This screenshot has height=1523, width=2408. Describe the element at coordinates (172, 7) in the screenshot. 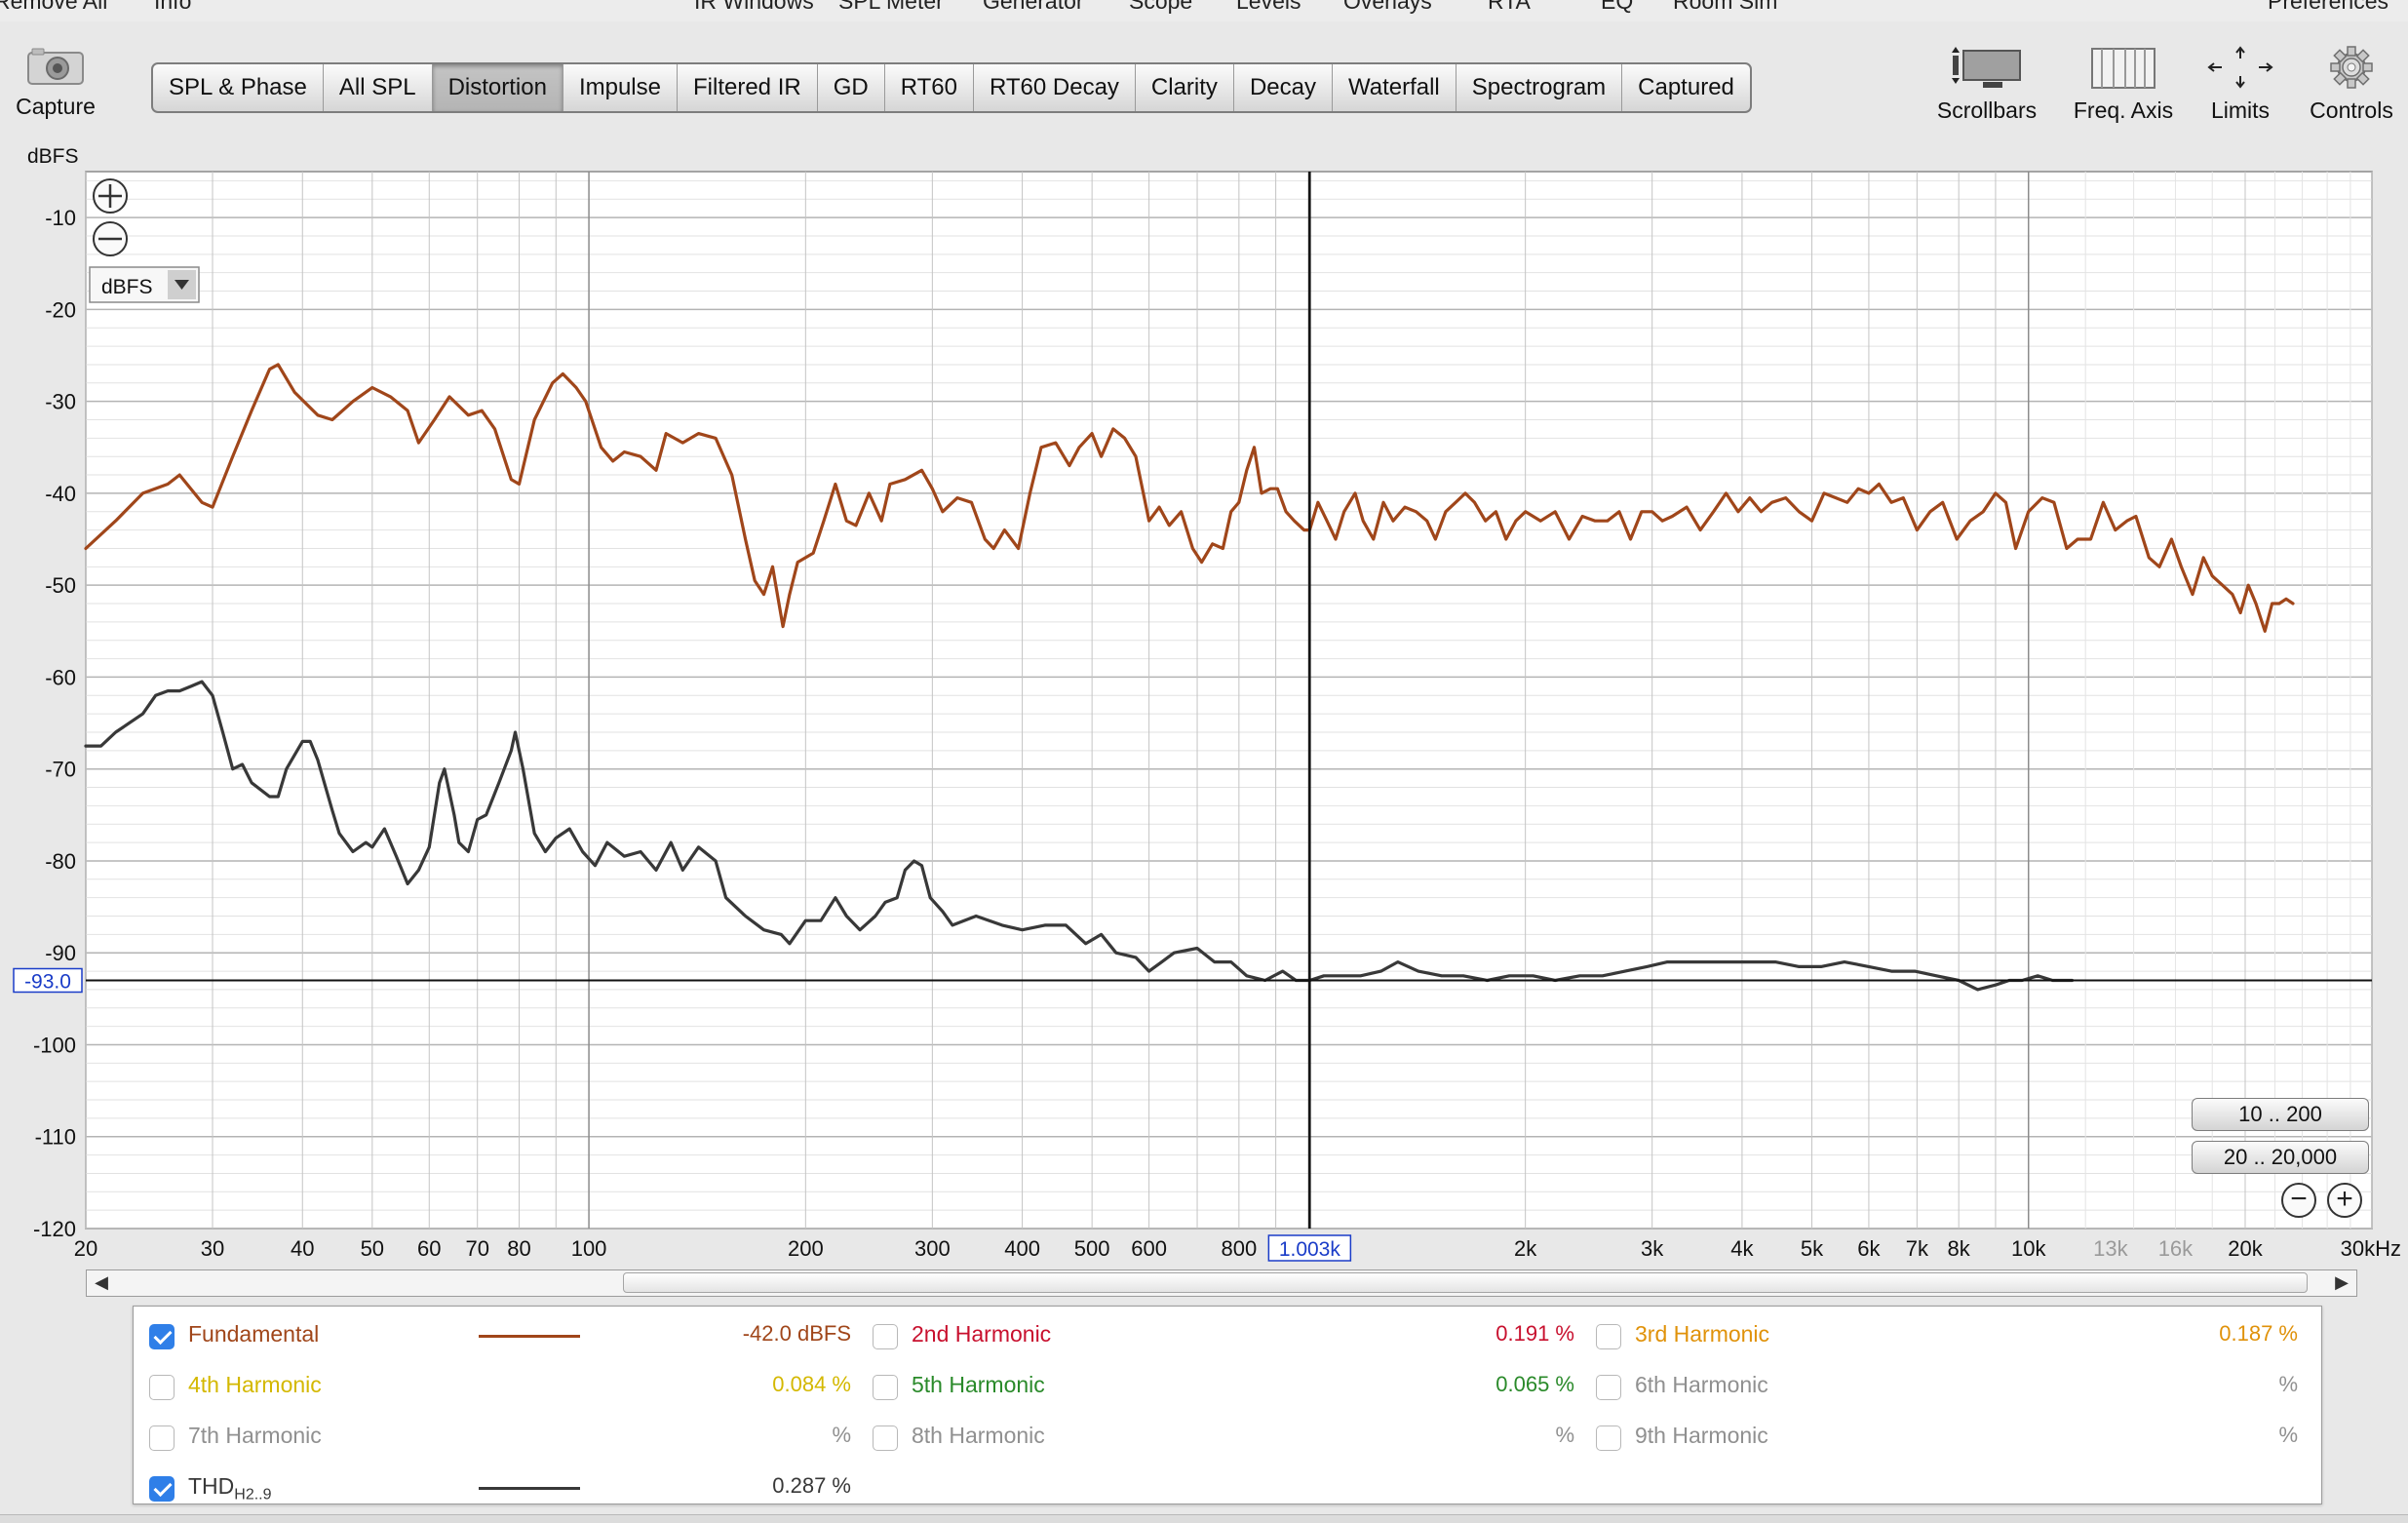

I see `info-menu: Info` at that location.